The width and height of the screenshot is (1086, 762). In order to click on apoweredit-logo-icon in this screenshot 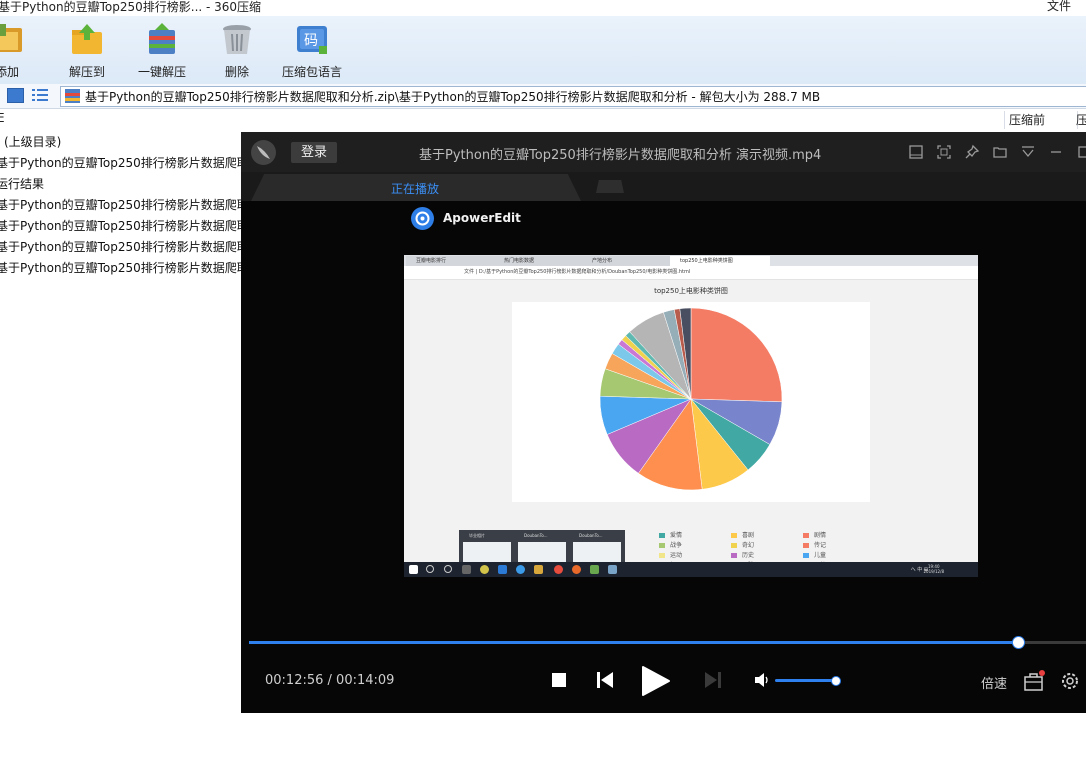, I will do `click(422, 218)`.